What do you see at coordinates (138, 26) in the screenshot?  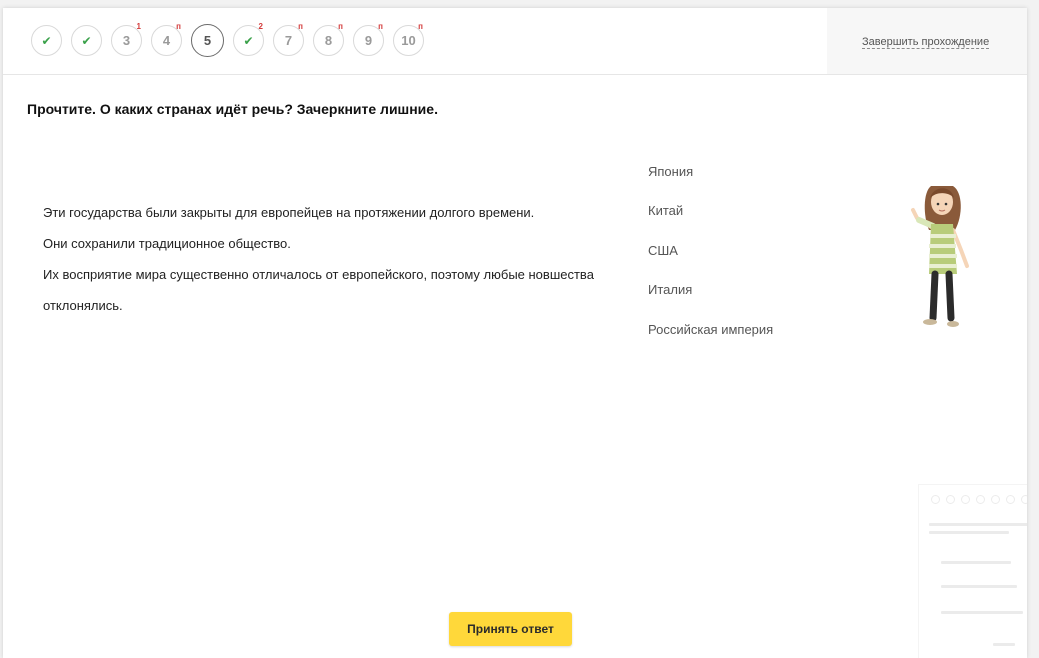 I see `step-badge: 1` at bounding box center [138, 26].